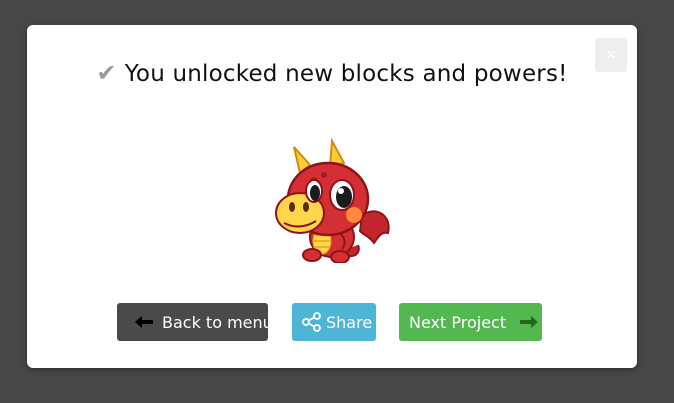  I want to click on dialog-title-text: You unlocked new blocks and powers!, so click(346, 74).